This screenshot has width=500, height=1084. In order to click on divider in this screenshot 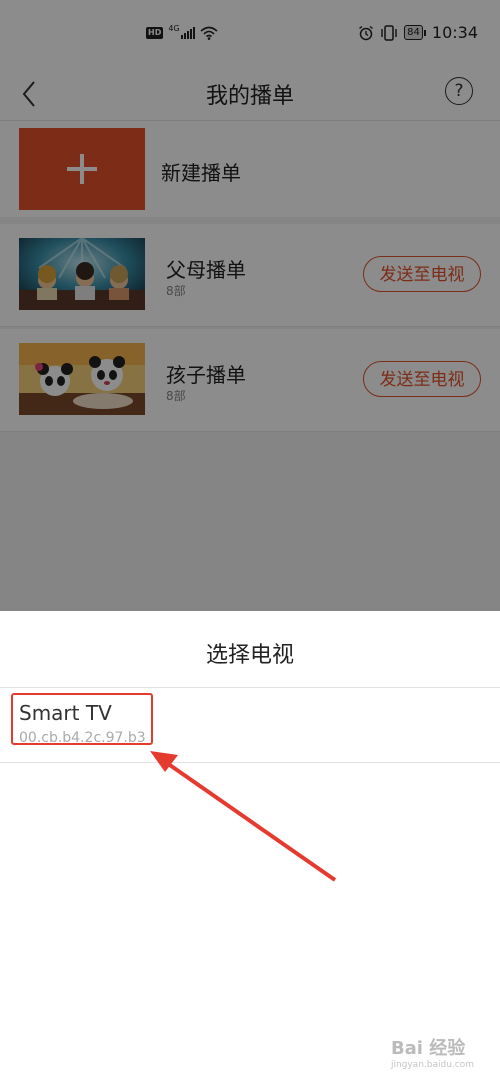, I will do `click(250, 762)`.